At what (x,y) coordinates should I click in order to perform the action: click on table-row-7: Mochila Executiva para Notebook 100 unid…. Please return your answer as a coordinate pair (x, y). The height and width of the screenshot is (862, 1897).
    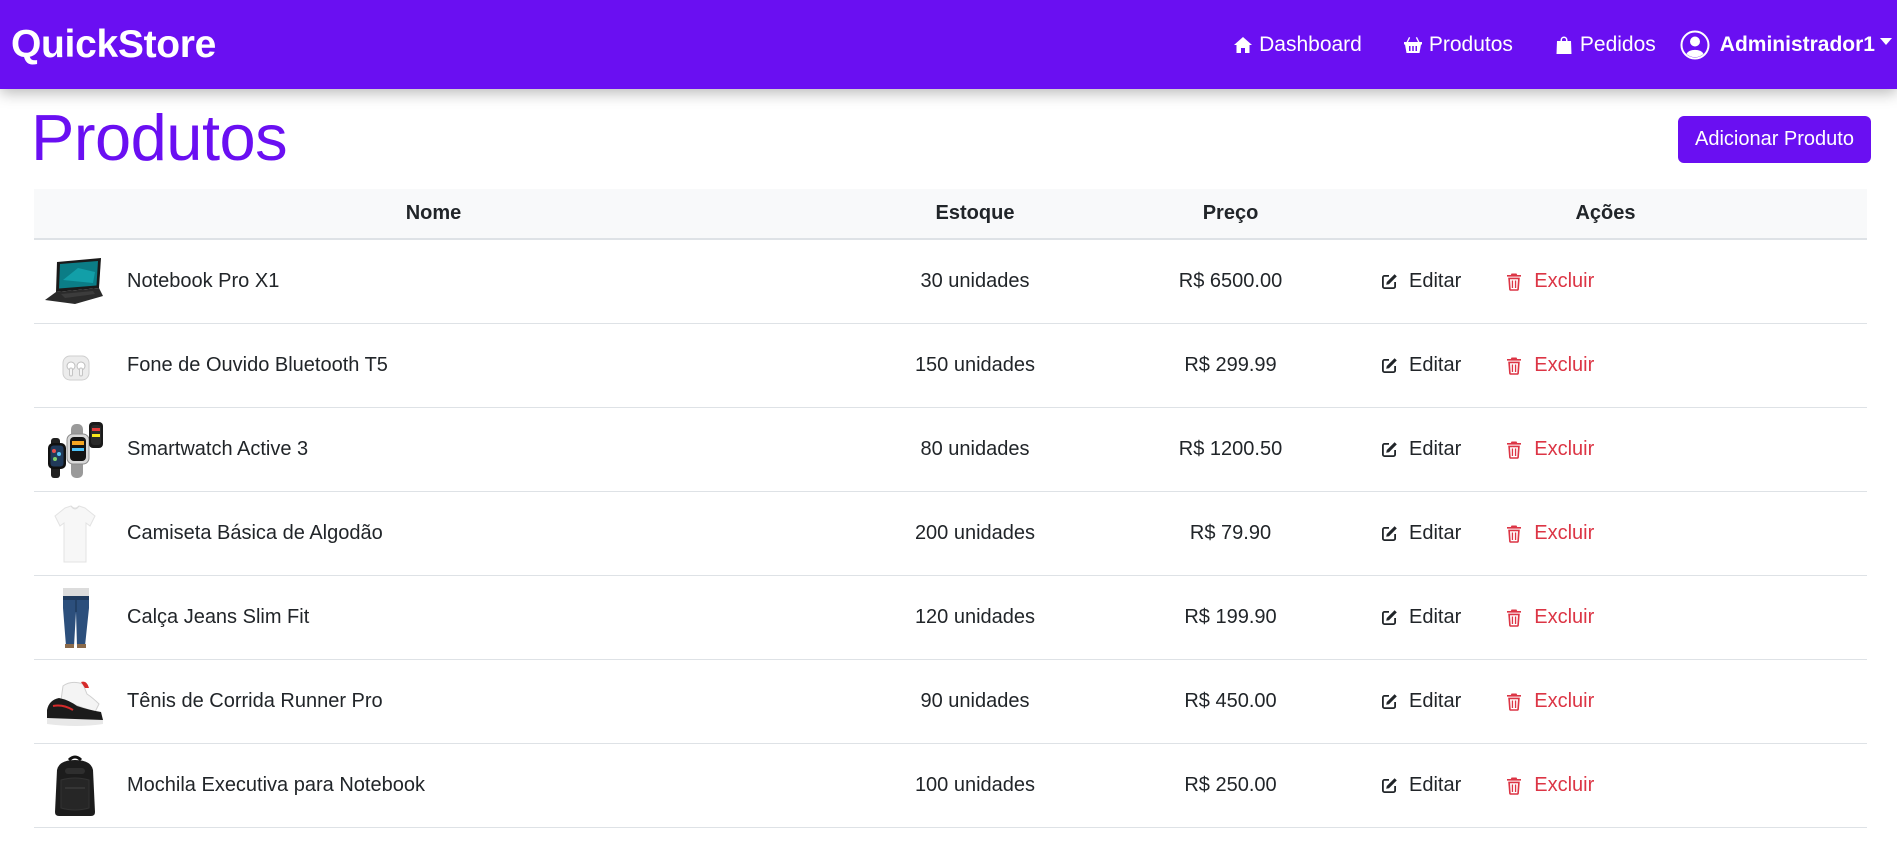
    Looking at the image, I should click on (950, 786).